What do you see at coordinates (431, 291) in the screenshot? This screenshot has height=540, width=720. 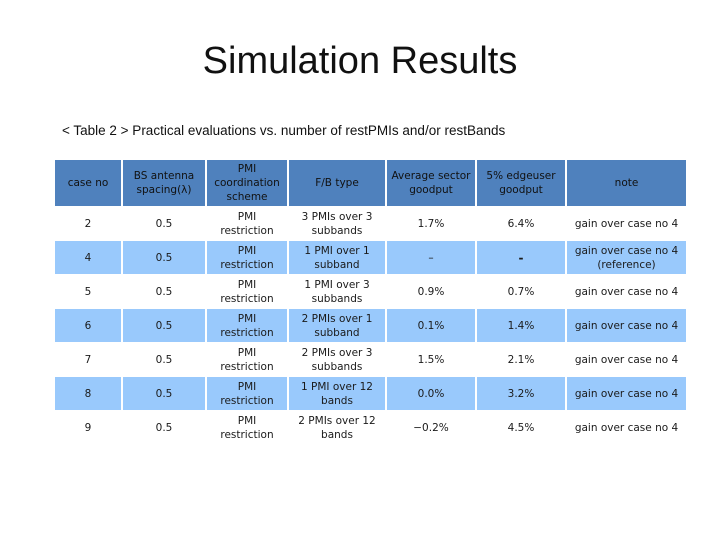 I see `cell-avg-goodput: 0.9%` at bounding box center [431, 291].